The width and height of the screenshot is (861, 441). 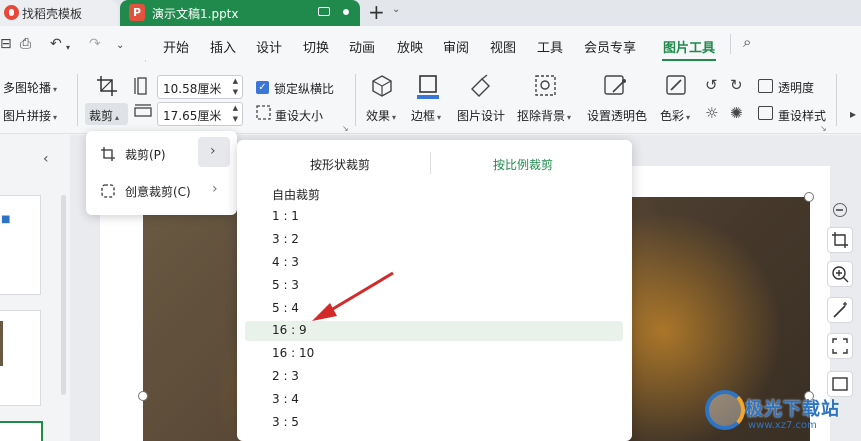 I want to click on watermark-logo-icon, so click(x=725, y=410).